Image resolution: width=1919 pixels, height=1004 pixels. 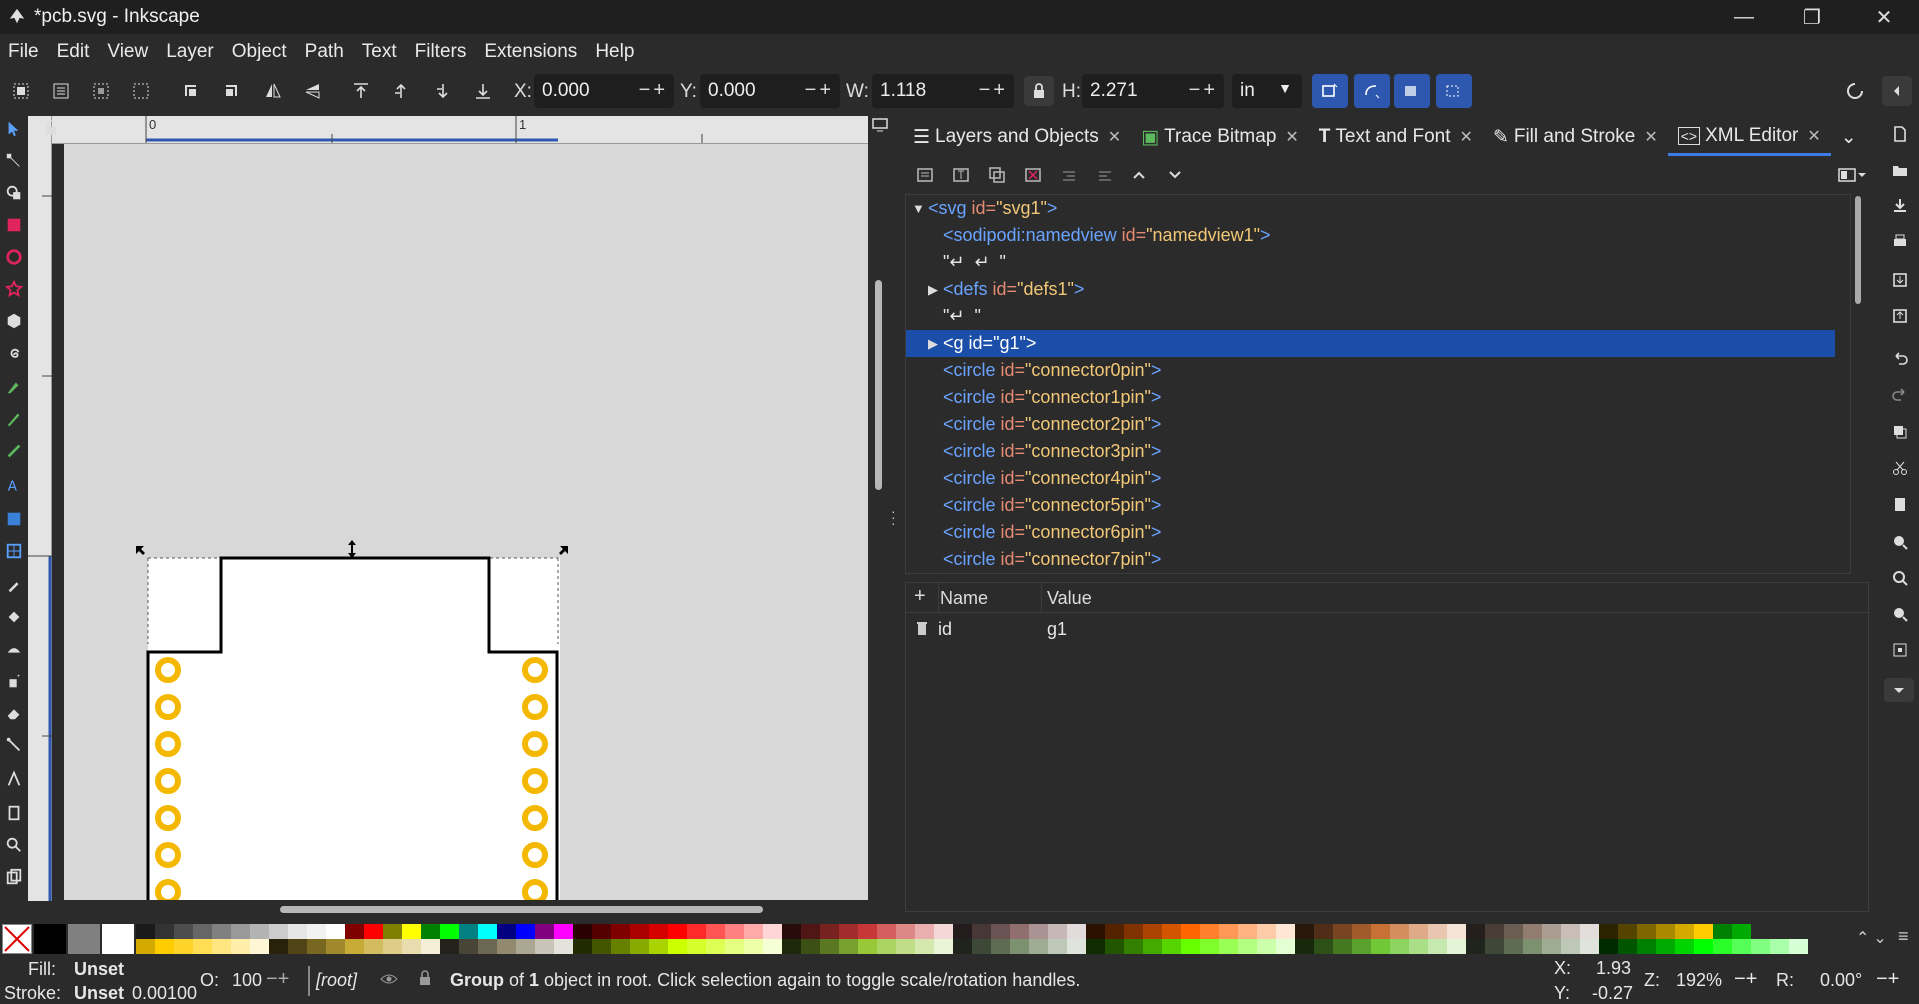 What do you see at coordinates (61, 91) in the screenshot?
I see `select-all-layers-icon` at bounding box center [61, 91].